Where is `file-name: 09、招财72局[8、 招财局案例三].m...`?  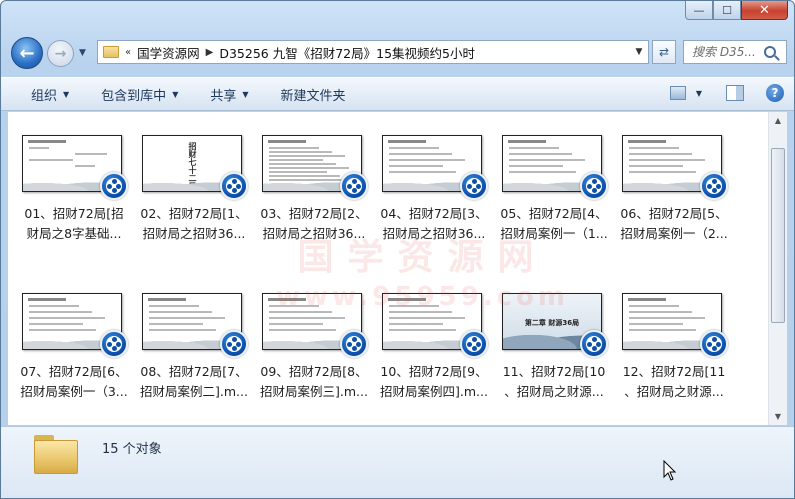
file-name: 09、招财72局[8、 招财局案例三].m... is located at coordinates (314, 382).